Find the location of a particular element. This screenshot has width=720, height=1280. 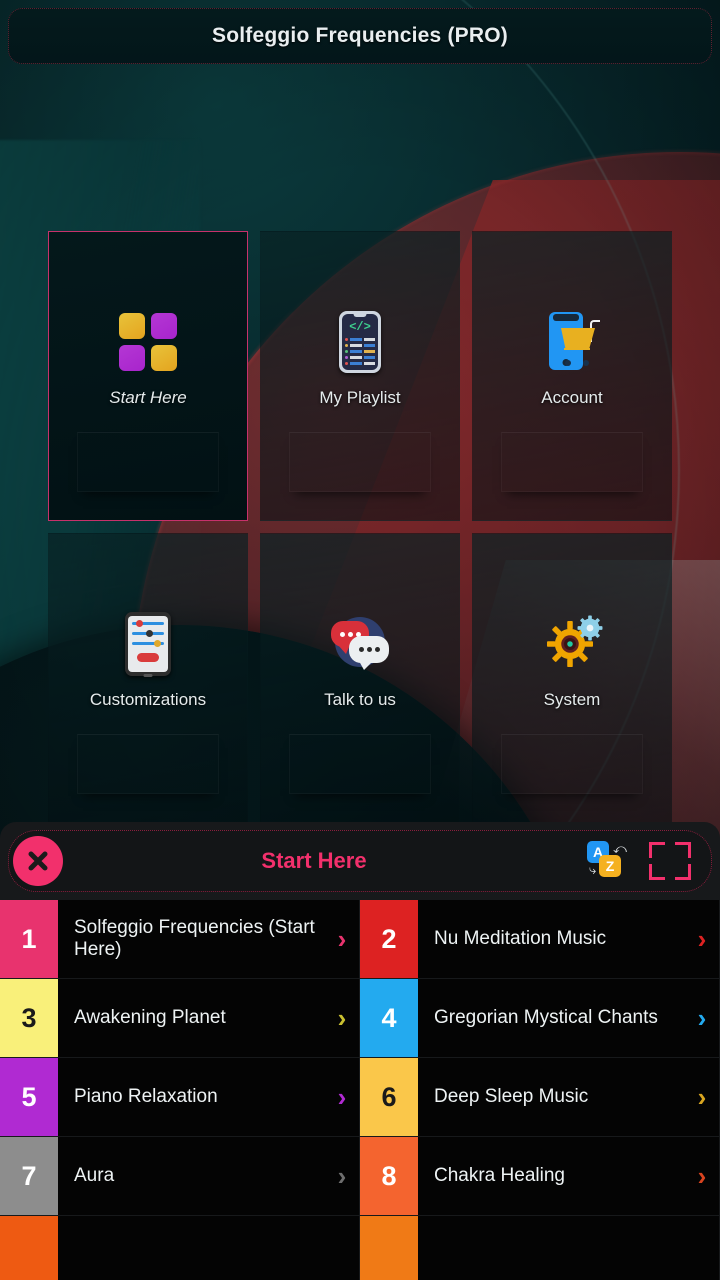

list-item: 5 Piano Relaxation › is located at coordinates (180, 1097).